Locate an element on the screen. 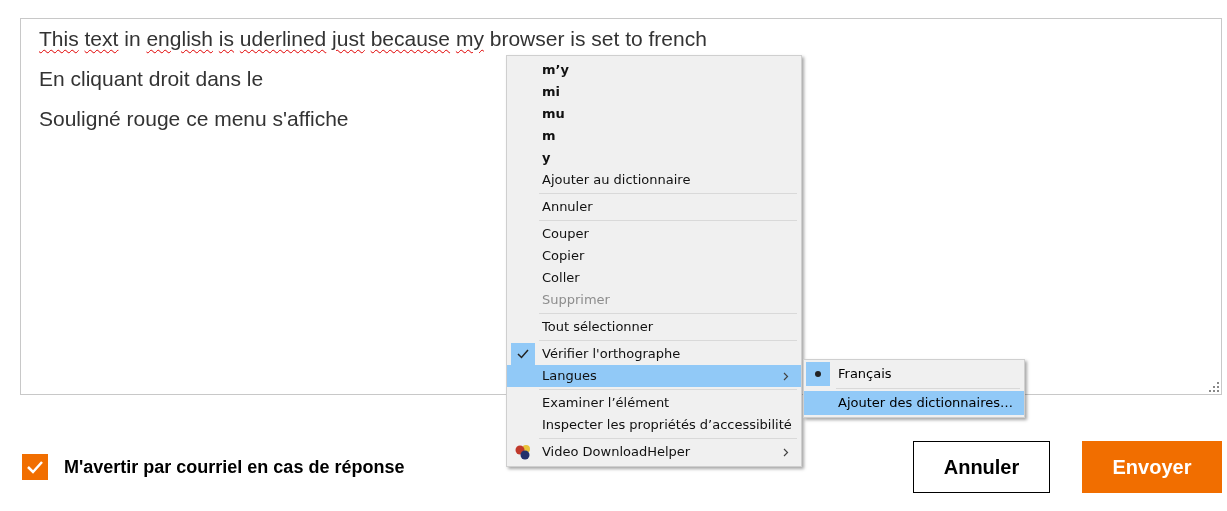 This screenshot has width=1227, height=511. menu-item: m is located at coordinates (654, 136).